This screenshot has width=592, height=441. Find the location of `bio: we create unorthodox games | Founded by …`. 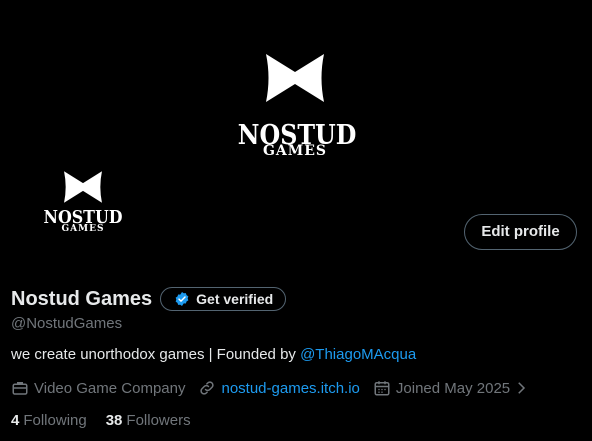

bio: we create unorthodox games | Founded by … is located at coordinates (213, 354).